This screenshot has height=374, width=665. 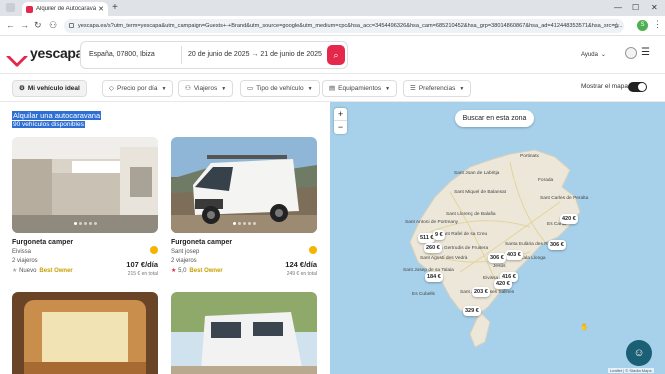 I want to click on map-attribution: Leaflet | © Stadia Maps, so click(x=631, y=370).